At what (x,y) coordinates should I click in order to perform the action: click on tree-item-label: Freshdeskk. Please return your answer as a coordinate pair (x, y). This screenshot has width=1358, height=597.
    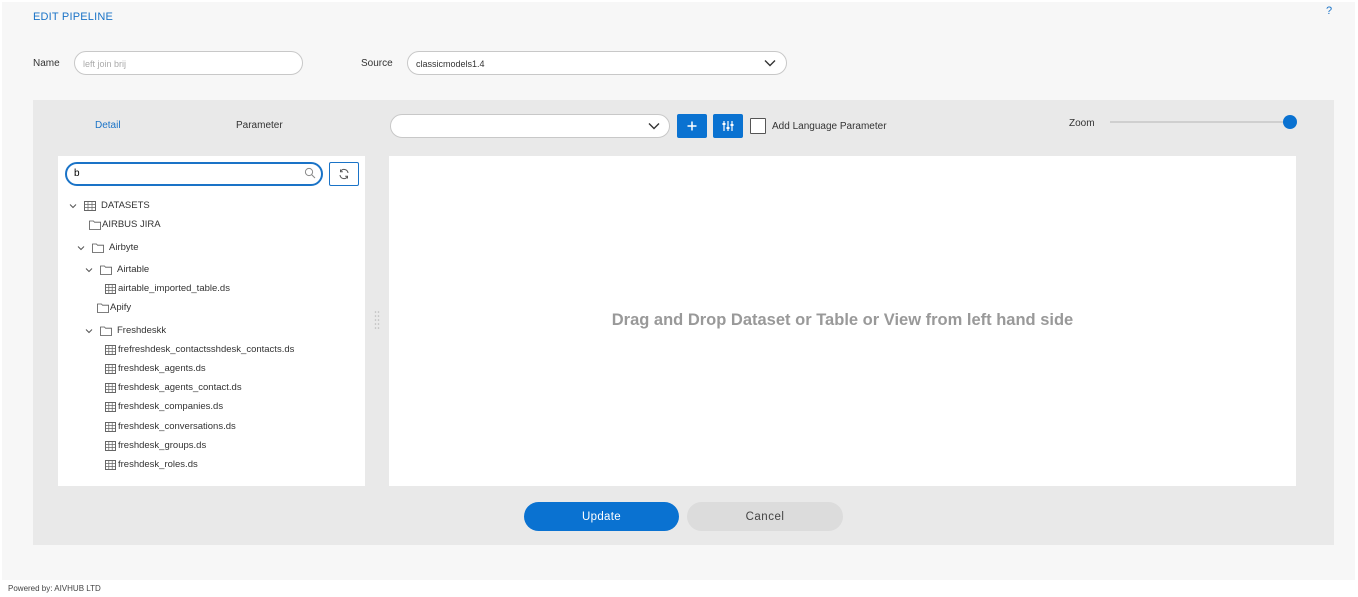
    Looking at the image, I should click on (142, 330).